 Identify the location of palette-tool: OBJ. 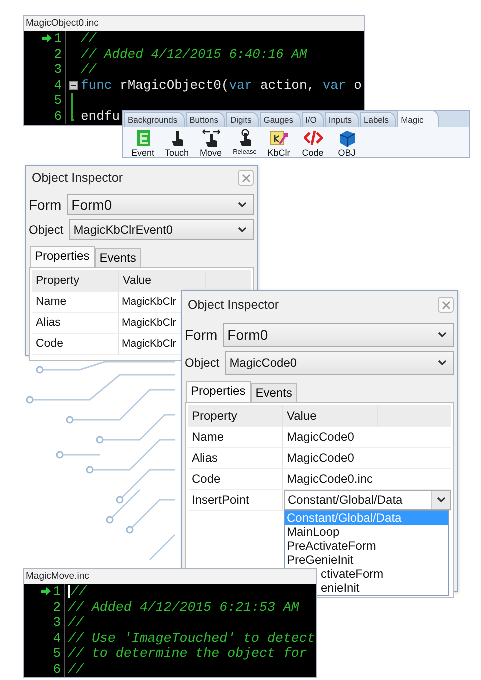
(347, 143).